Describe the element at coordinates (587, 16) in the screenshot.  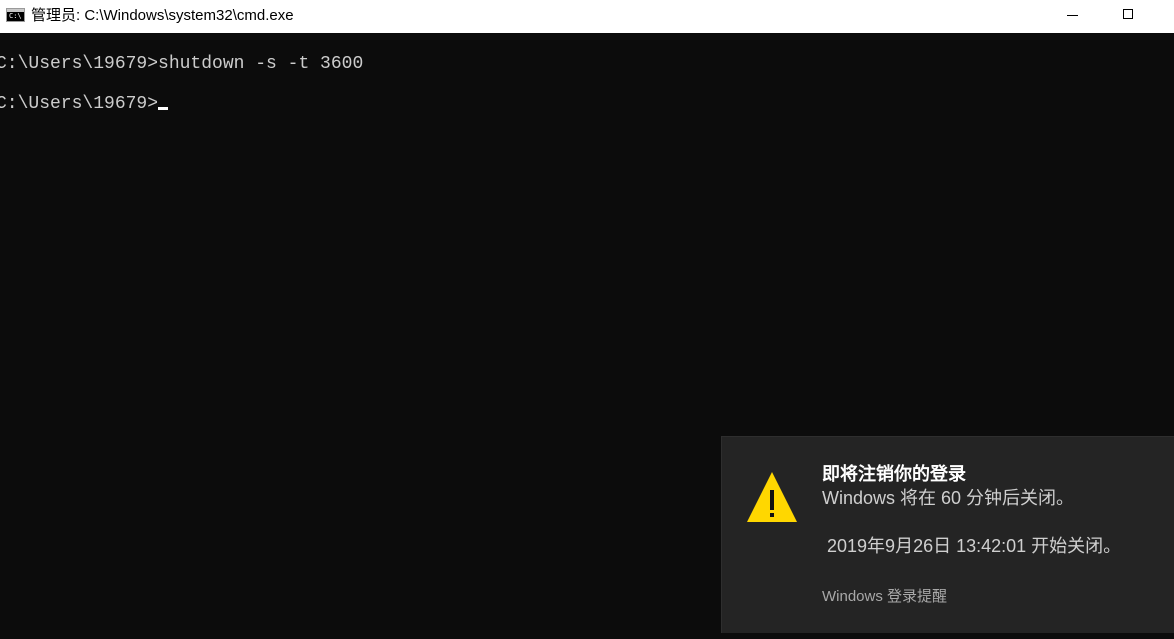
I see `title-bar: C:\ 管理员: C:\Windows\system32\cmd.exe` at that location.